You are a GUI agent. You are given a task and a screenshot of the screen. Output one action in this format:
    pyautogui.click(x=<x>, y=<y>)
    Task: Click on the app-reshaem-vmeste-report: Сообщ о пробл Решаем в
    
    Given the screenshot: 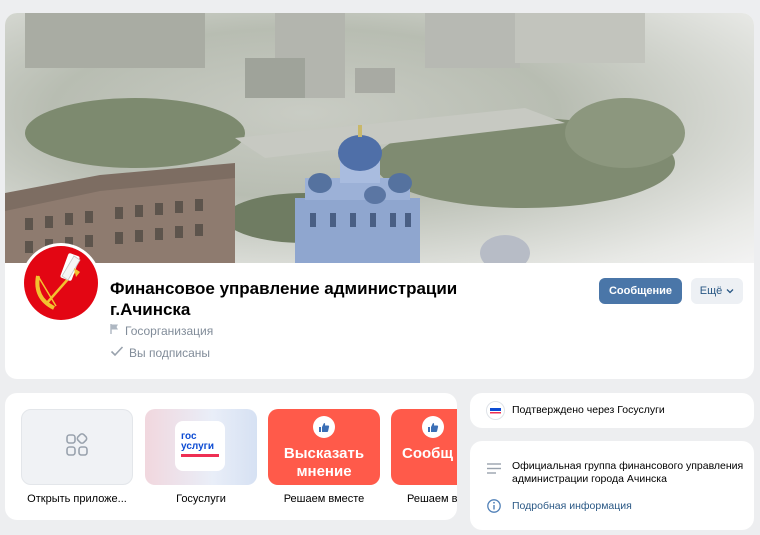 What is the action you would take?
    pyautogui.click(x=424, y=457)
    